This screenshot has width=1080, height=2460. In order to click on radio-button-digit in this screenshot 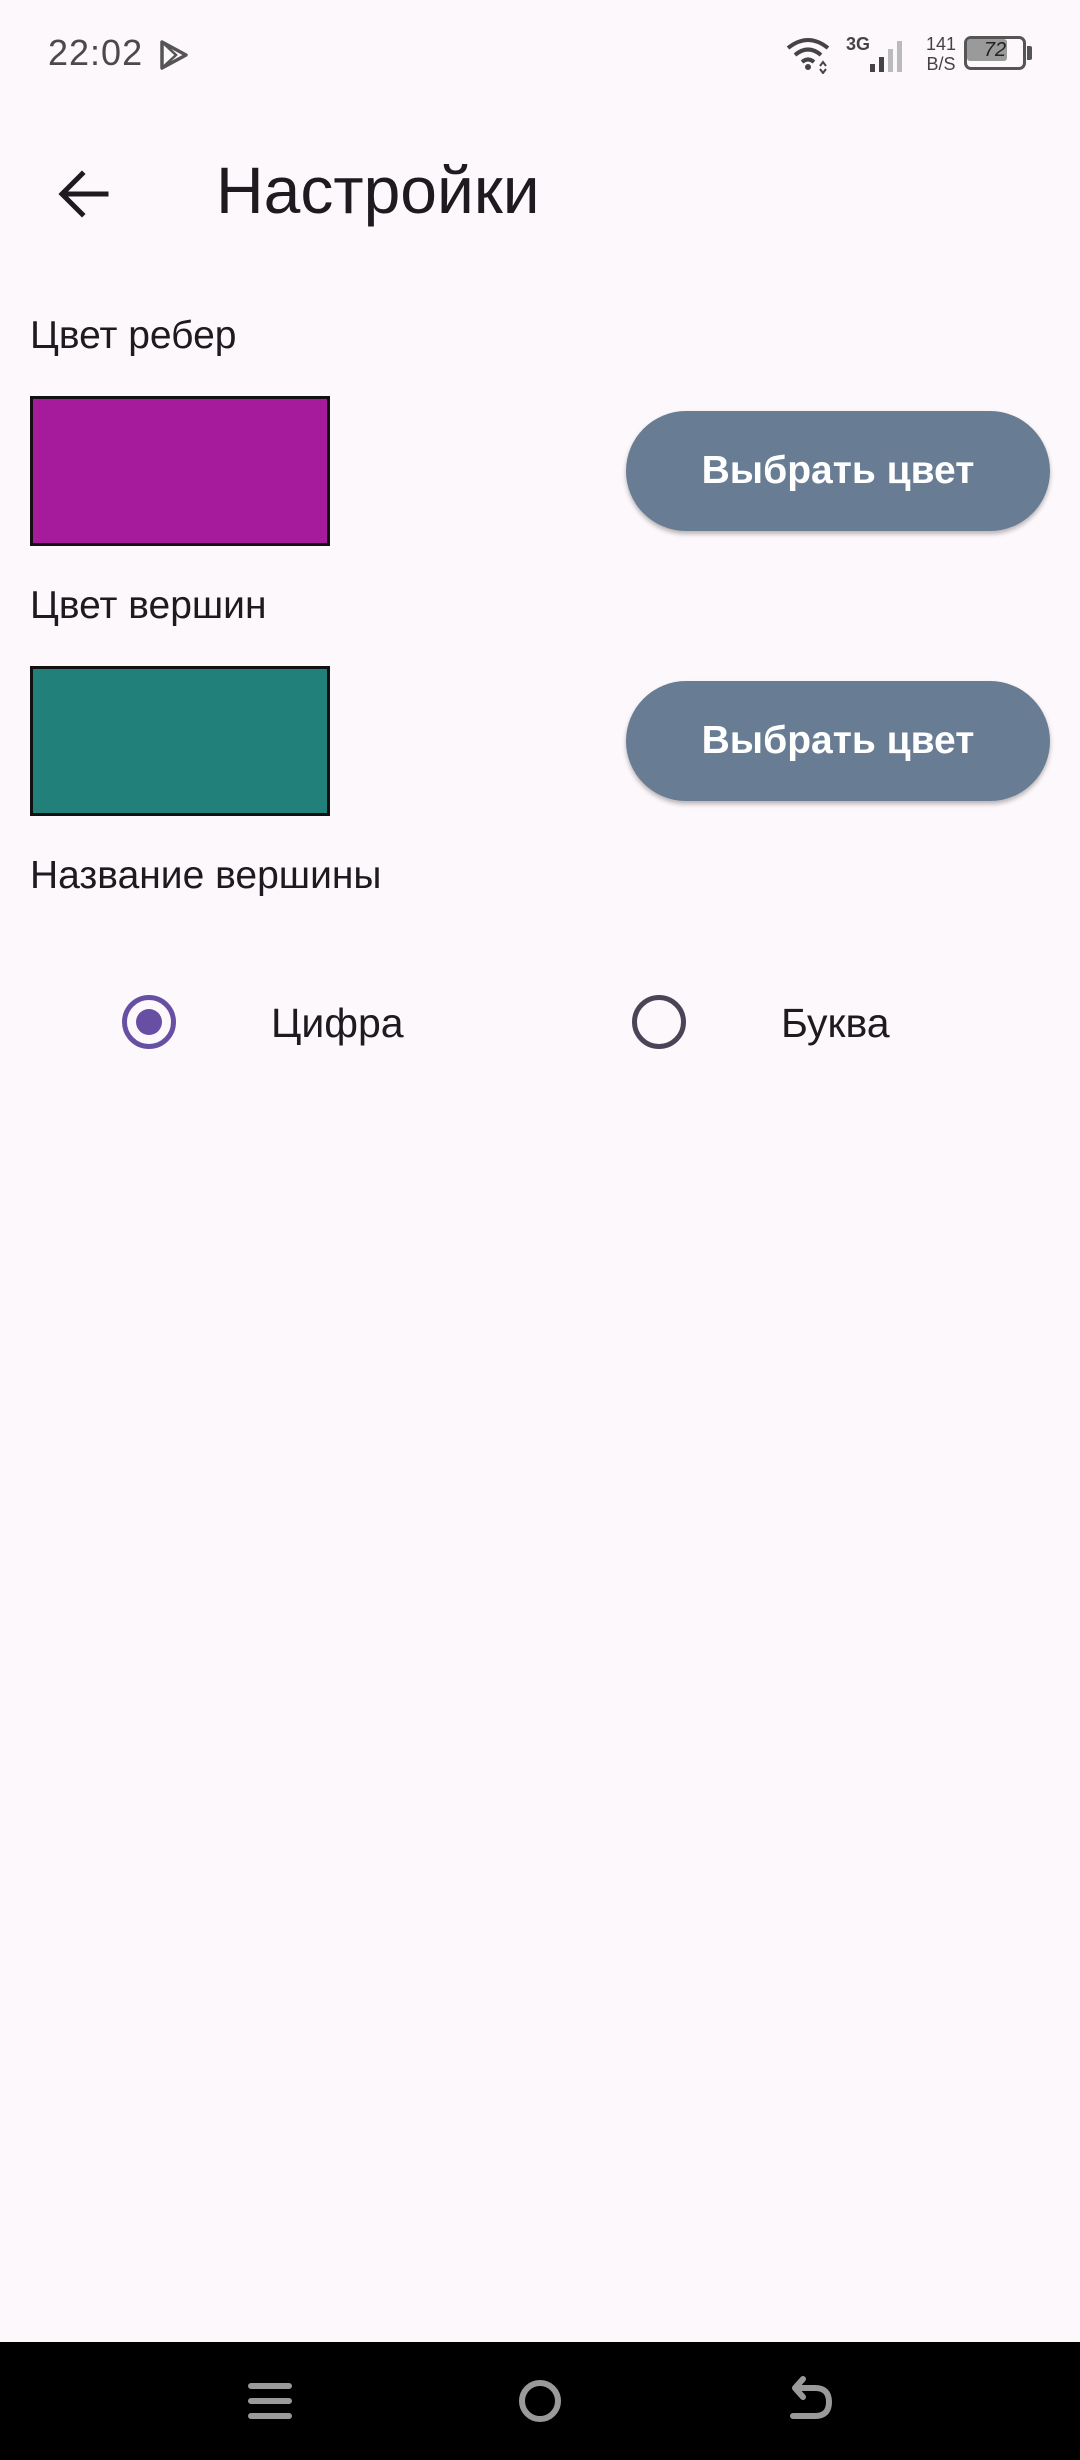, I will do `click(149, 1022)`.